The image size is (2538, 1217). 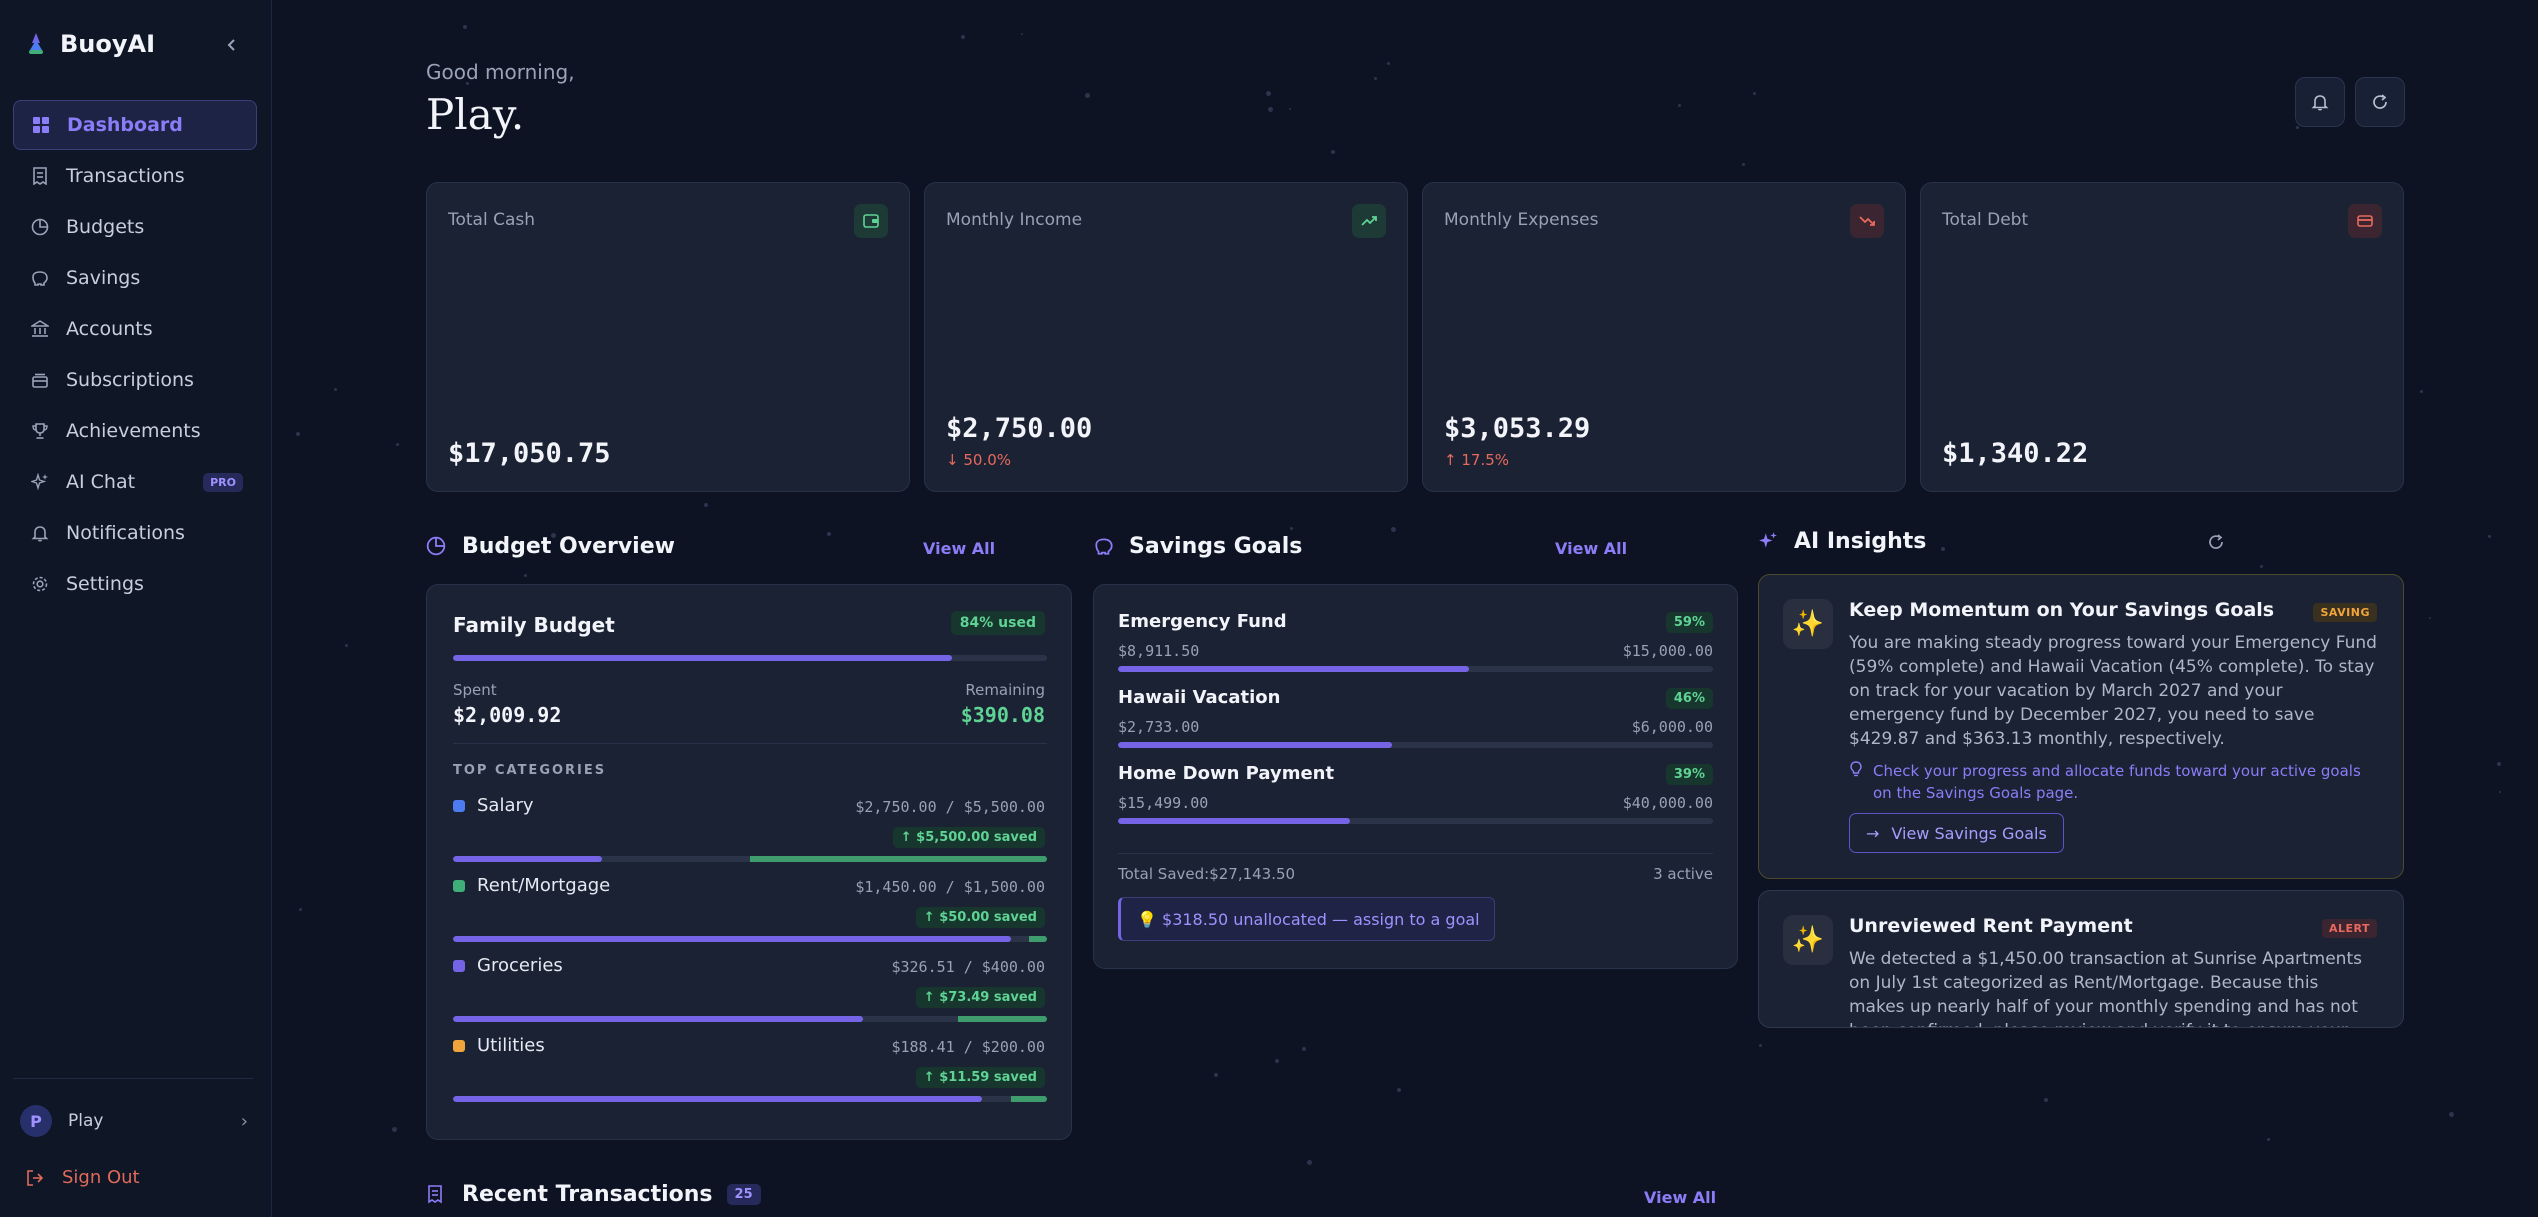 What do you see at coordinates (1029, 1099) in the screenshot?
I see `category-saved-fill` at bounding box center [1029, 1099].